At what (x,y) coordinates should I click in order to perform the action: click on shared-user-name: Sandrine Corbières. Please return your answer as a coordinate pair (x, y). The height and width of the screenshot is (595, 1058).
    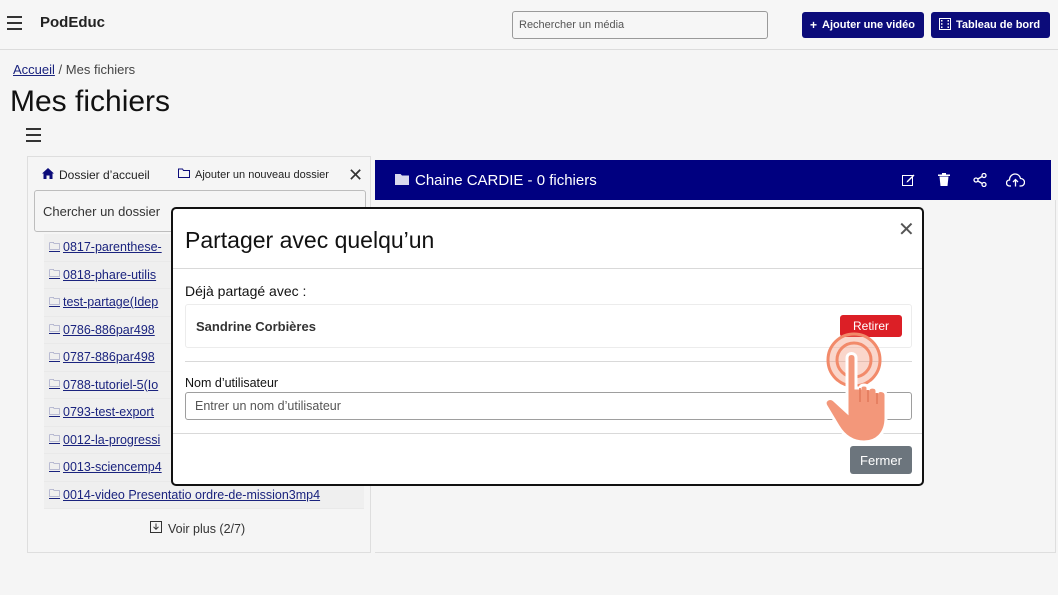
    Looking at the image, I should click on (256, 326).